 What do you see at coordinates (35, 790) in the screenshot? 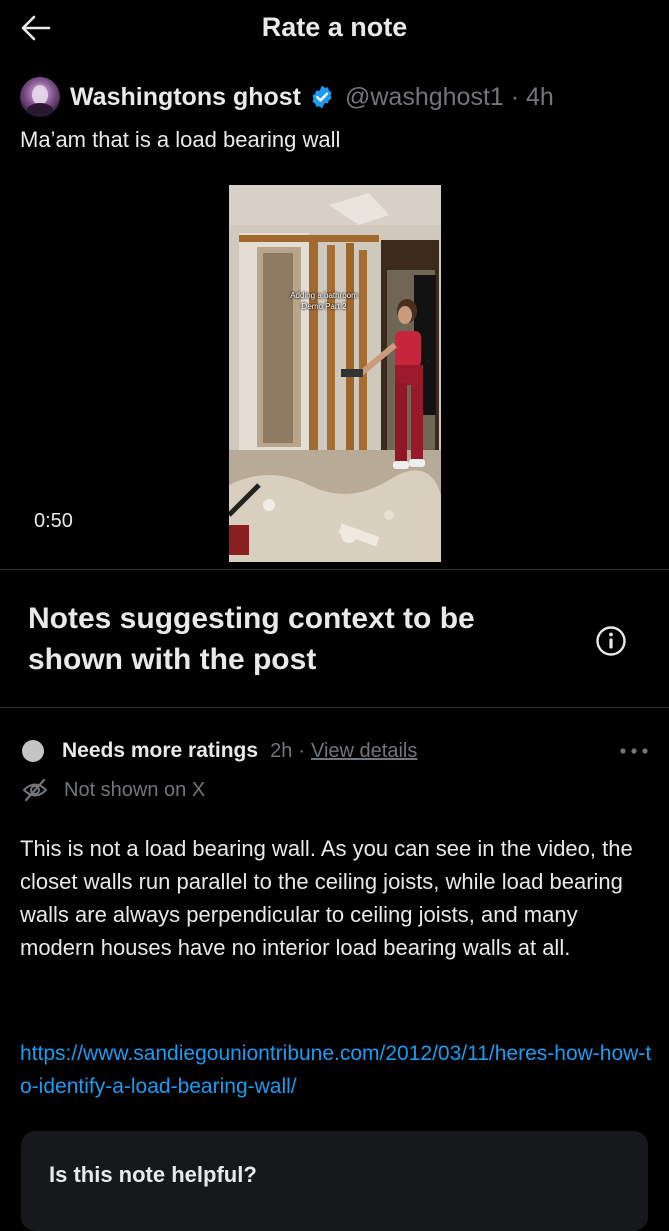
I see `eye-slash-icon` at bounding box center [35, 790].